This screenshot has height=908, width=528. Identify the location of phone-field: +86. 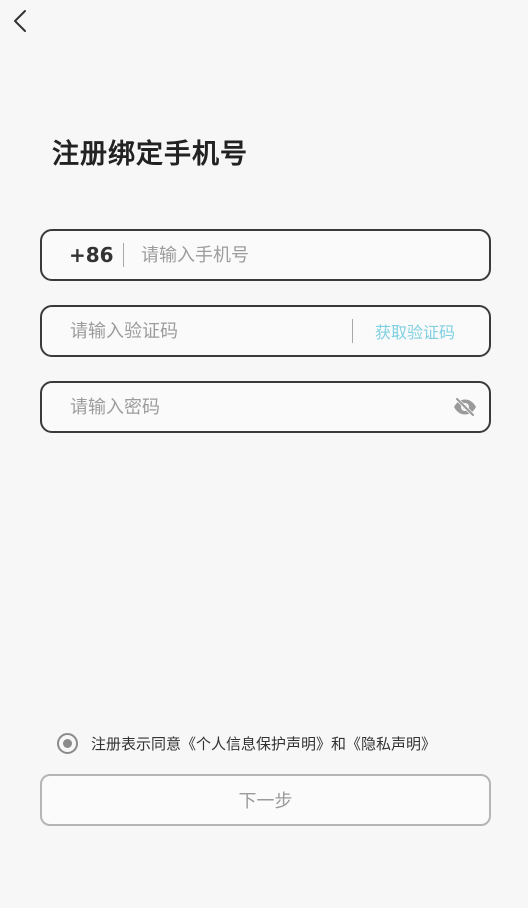
(265, 255).